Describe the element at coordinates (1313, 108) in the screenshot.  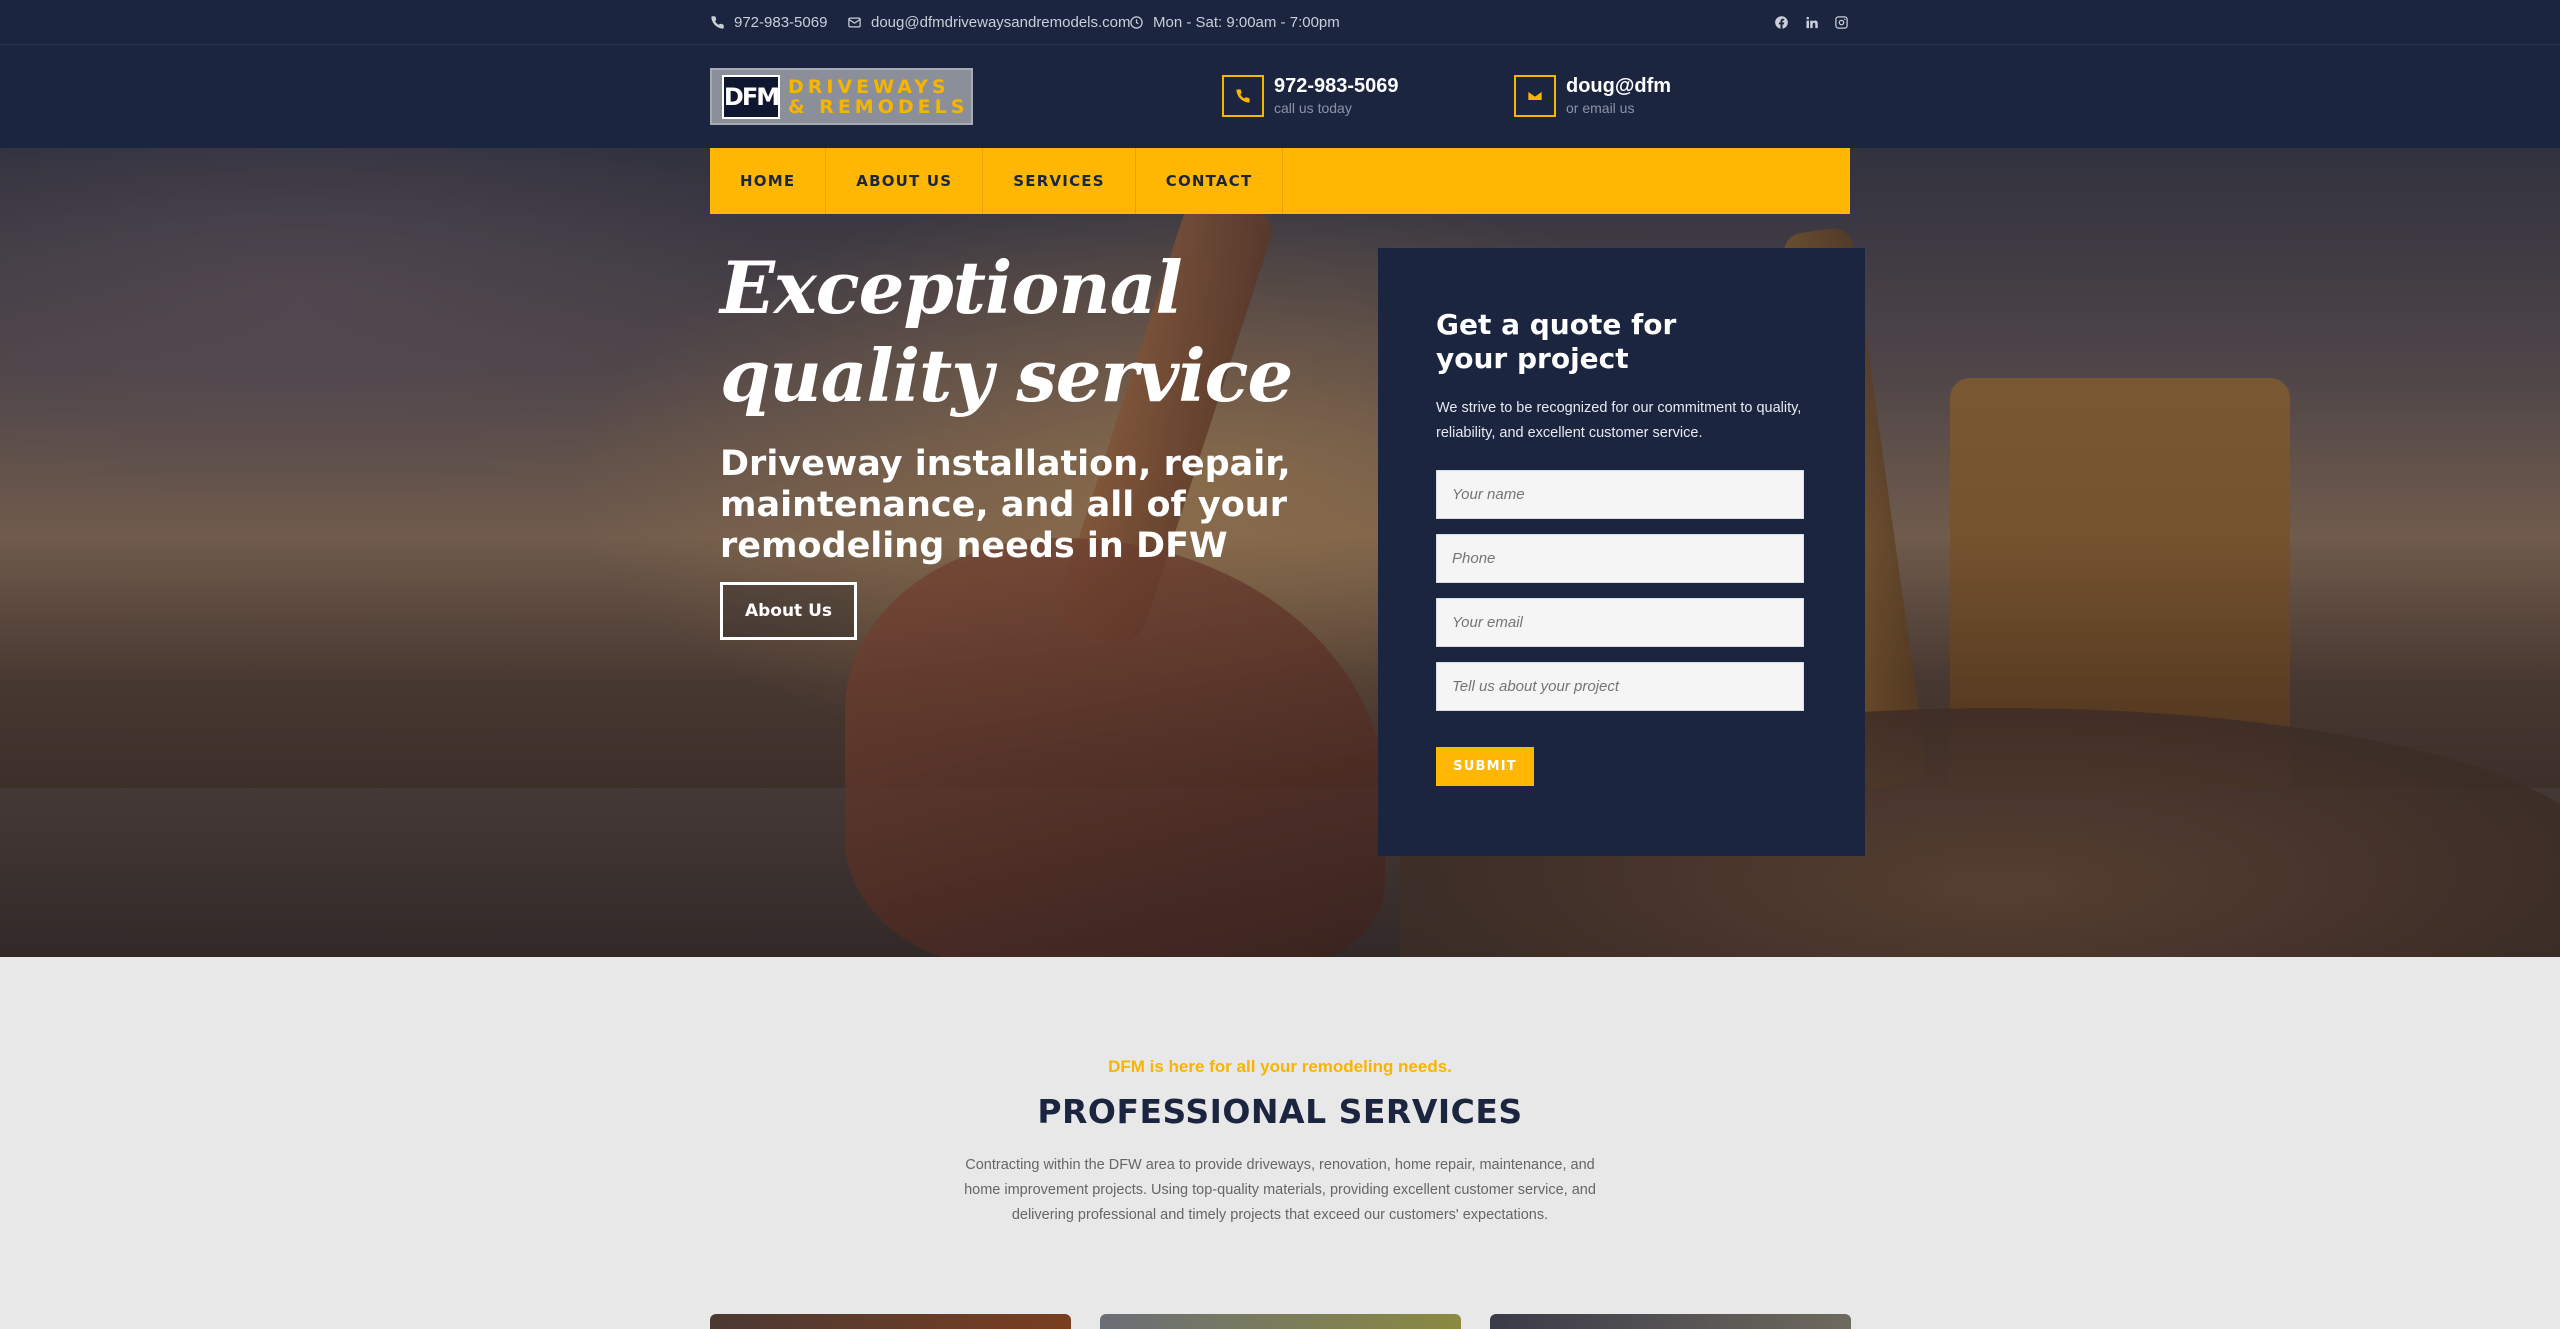
I see `header-phone-caption: call us today` at that location.